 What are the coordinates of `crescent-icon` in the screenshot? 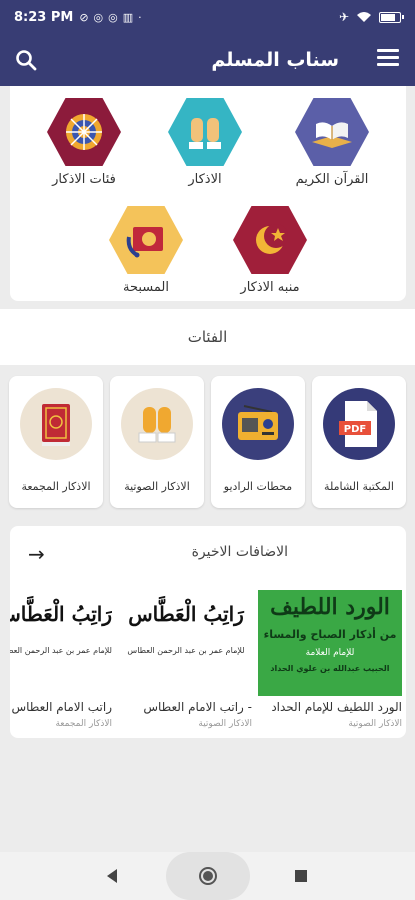 It's located at (270, 240).